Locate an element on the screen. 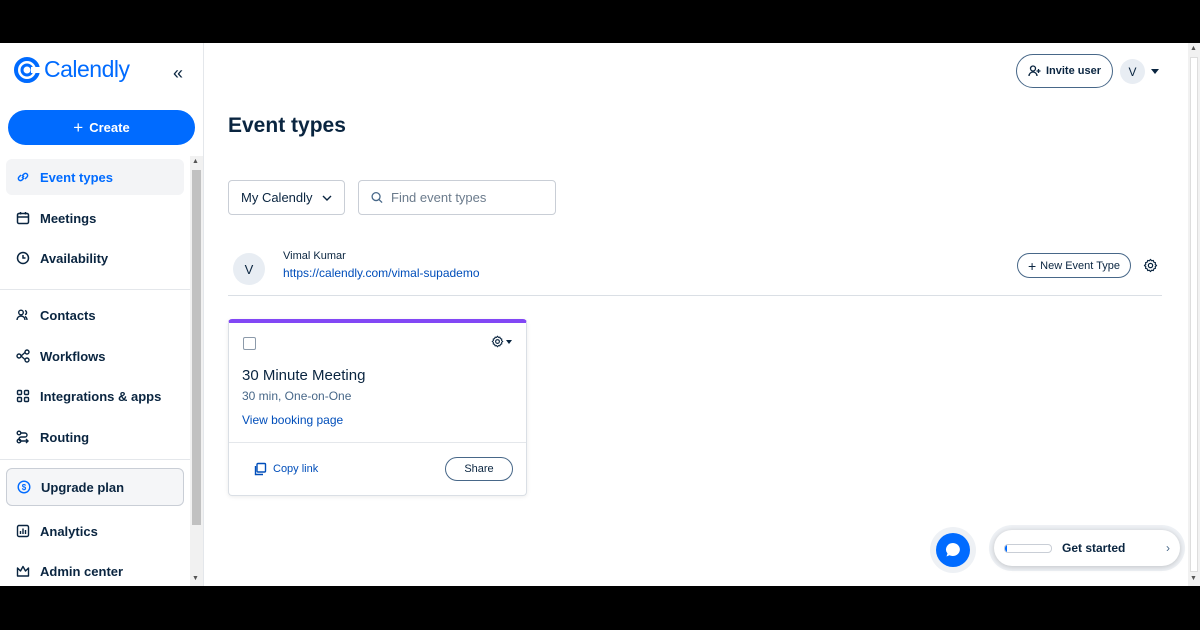 The height and width of the screenshot is (630, 1200). main-scrollbar: ▲ ▼ is located at coordinates (1194, 314).